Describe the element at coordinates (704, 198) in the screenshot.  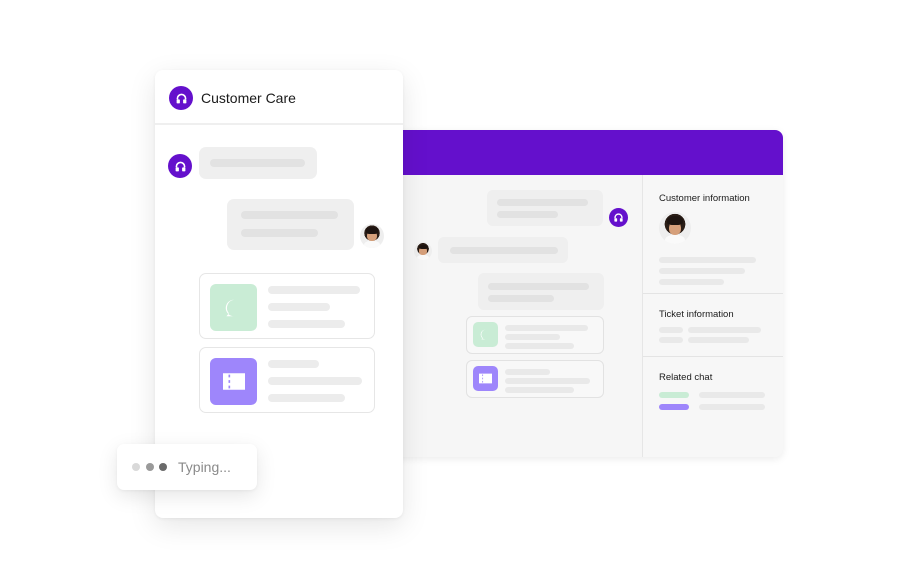
I see `section-title: Customer information` at that location.